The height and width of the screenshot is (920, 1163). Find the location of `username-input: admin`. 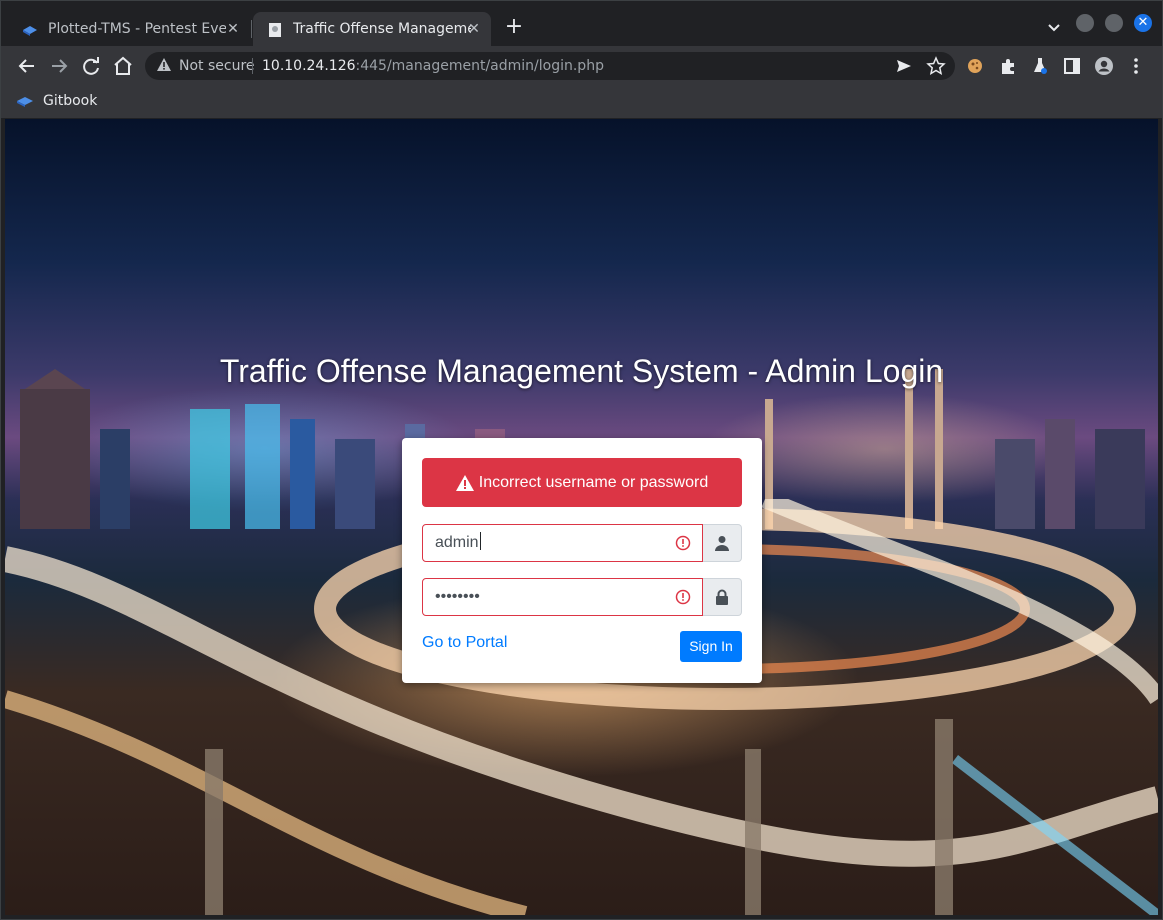

username-input: admin is located at coordinates (562, 543).